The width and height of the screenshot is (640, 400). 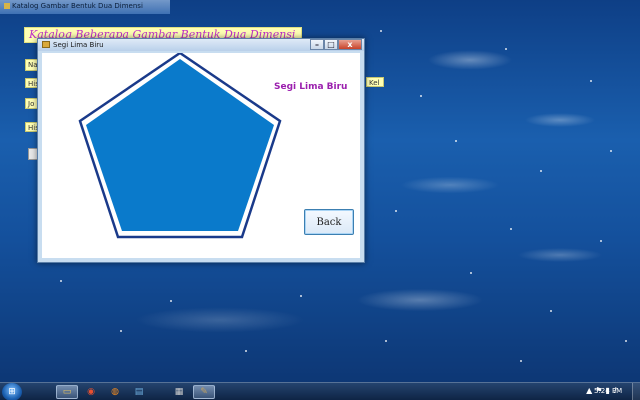 I want to click on dialog-title: Segi Lima Biru, so click(x=78, y=45).